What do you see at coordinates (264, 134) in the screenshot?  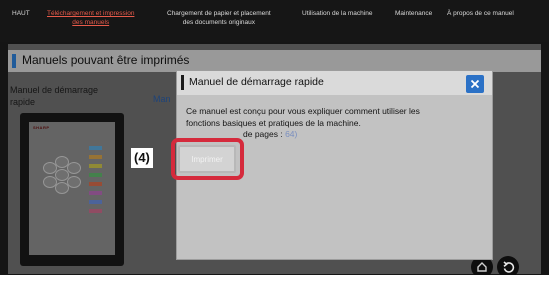 I see `page-count-label: de pages :` at bounding box center [264, 134].